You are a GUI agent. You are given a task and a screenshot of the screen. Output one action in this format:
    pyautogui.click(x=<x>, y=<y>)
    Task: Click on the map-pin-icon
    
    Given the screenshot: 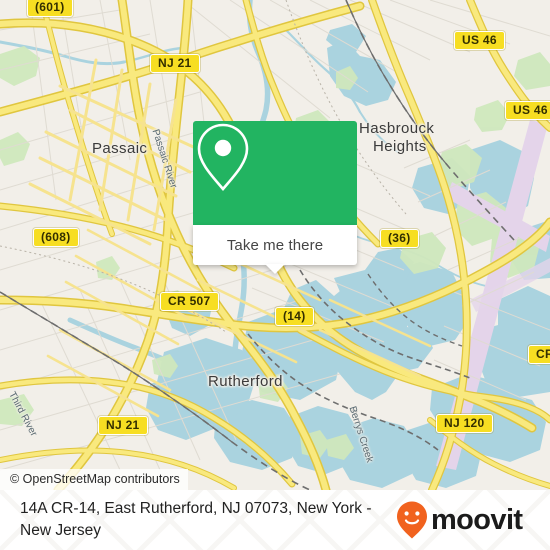 What is the action you would take?
    pyautogui.click(x=223, y=157)
    